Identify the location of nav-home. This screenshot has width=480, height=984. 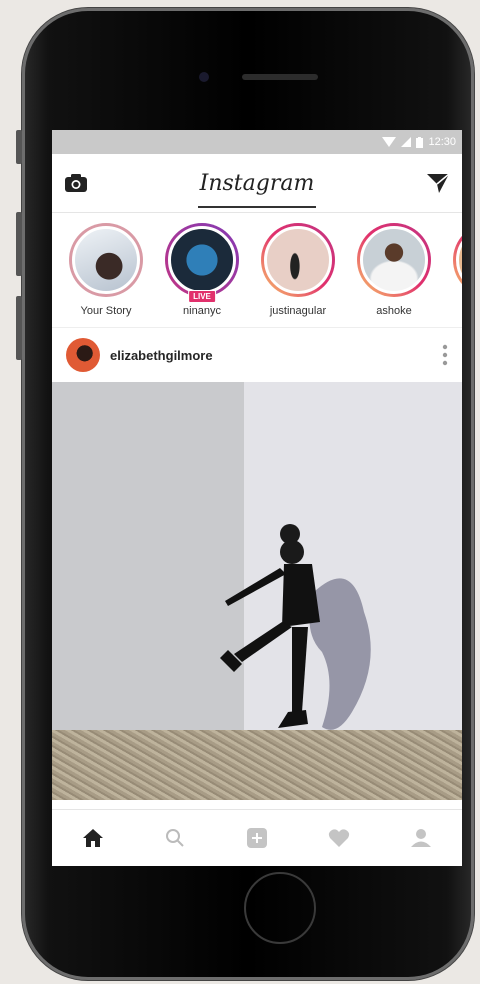
(93, 838).